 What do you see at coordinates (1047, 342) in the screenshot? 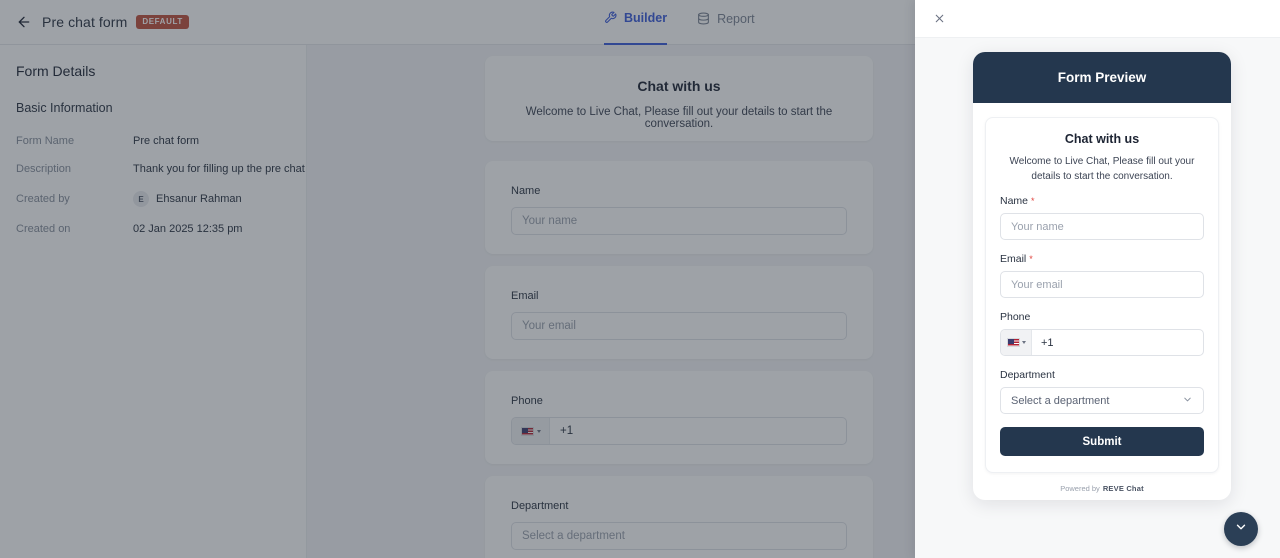
I see `preview-phone-value: +1` at bounding box center [1047, 342].